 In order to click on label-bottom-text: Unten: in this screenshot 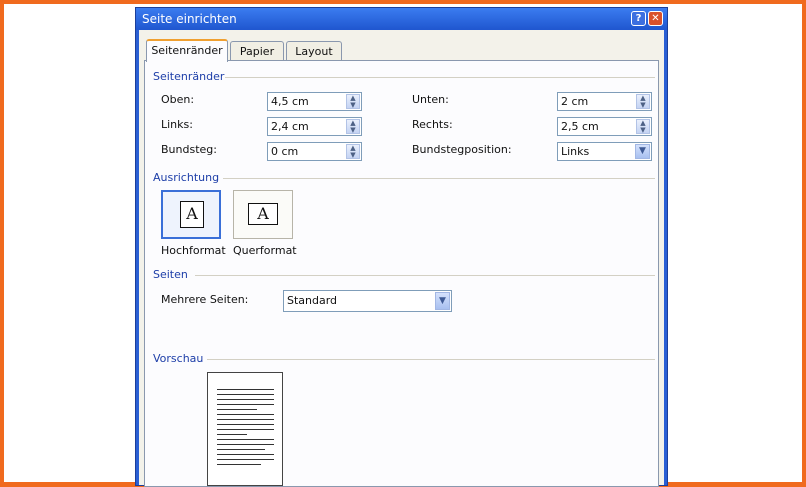, I will do `click(430, 99)`.